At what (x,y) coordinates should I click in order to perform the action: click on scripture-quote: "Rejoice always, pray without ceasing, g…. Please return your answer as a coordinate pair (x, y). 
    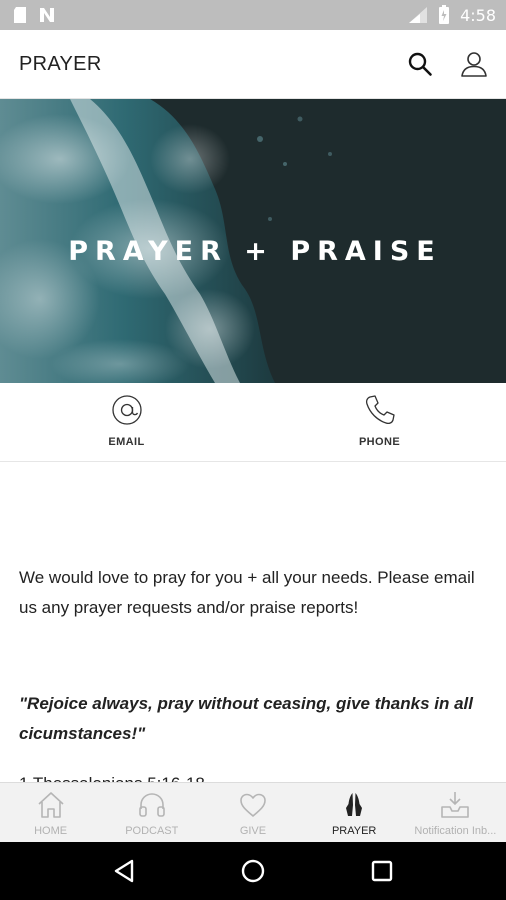
    Looking at the image, I should click on (246, 718).